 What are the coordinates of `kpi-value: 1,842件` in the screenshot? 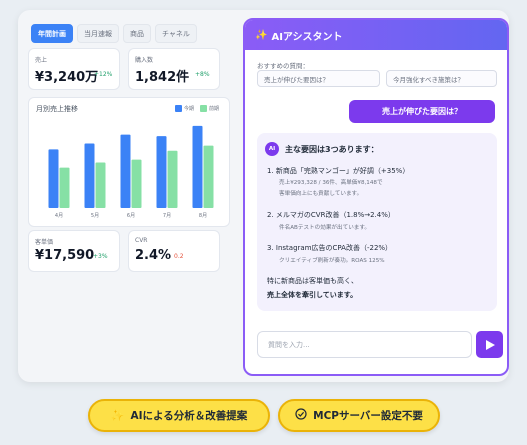 It's located at (162, 77).